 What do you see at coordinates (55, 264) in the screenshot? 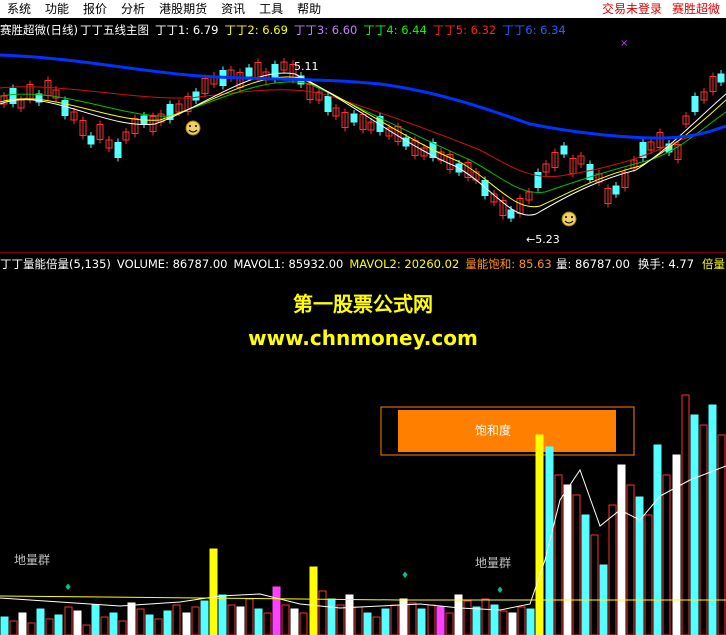
I see `volume-panel-title: 丁丁量能倍量(5,135)` at bounding box center [55, 264].